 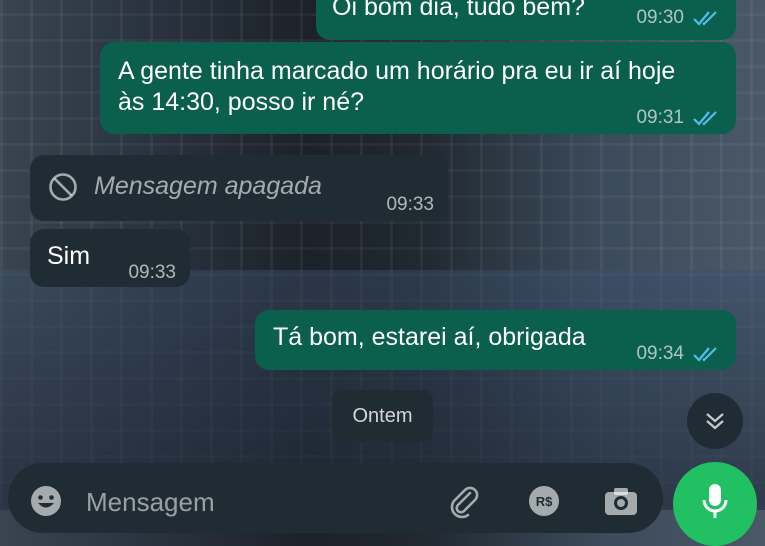 What do you see at coordinates (382, 416) in the screenshot?
I see `date-separator: Ontem` at bounding box center [382, 416].